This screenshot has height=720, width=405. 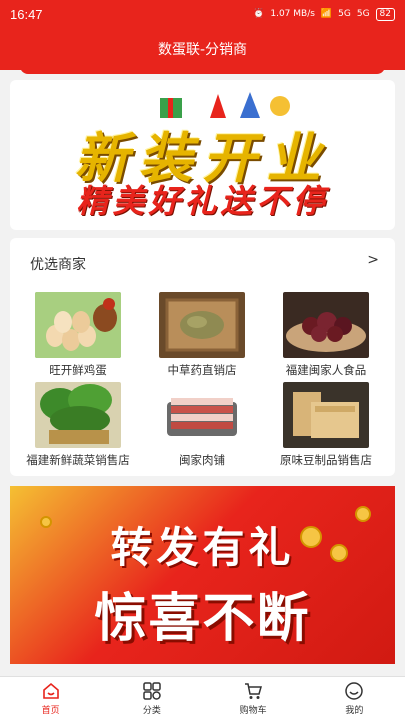 What do you see at coordinates (344, 14) in the screenshot?
I see `signal1-label: 5G` at bounding box center [344, 14].